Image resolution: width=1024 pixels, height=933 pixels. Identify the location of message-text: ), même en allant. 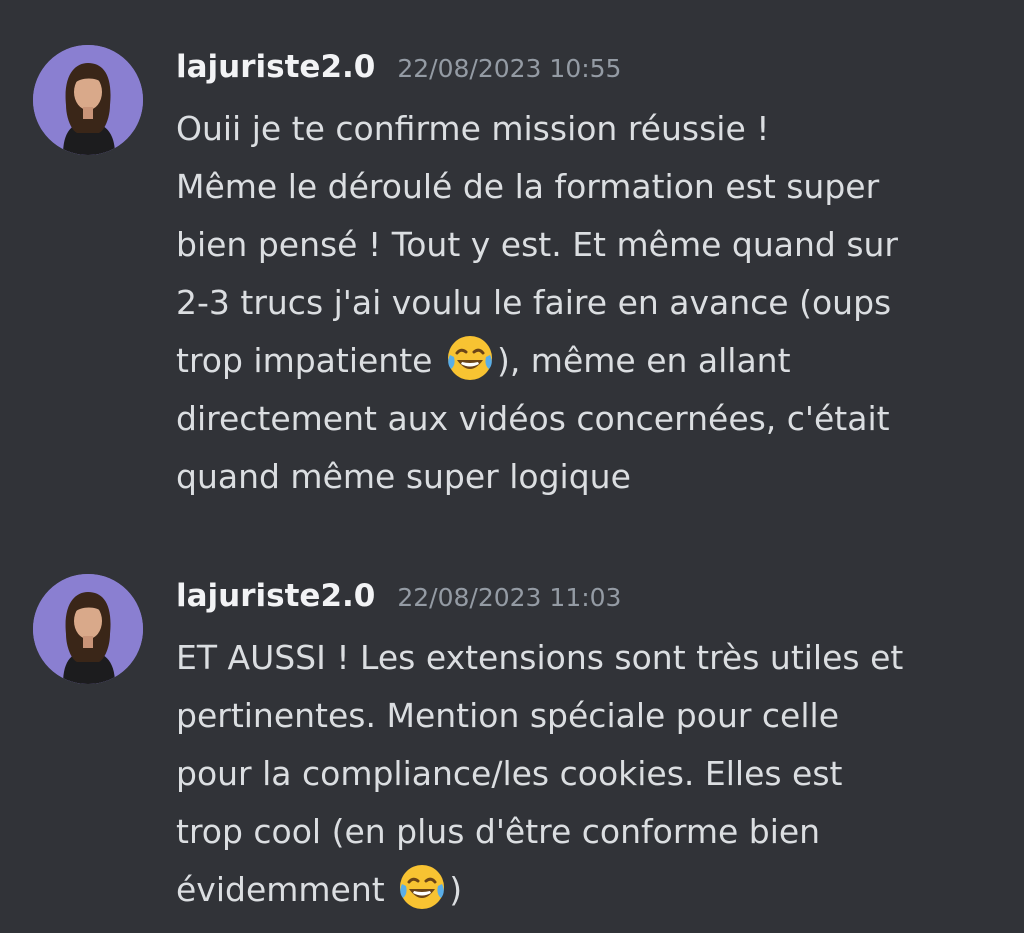
(643, 360).